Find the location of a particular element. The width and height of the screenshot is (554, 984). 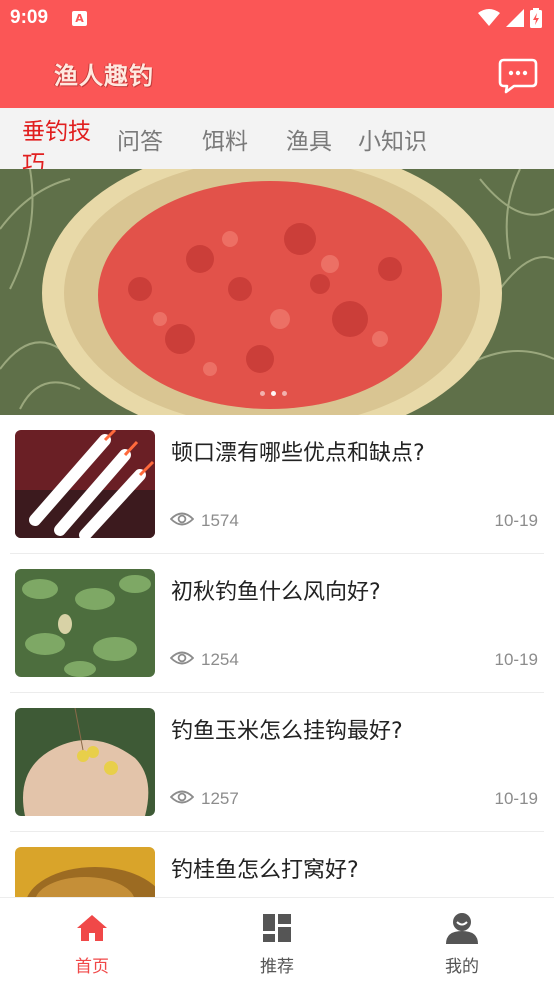

signal-icon is located at coordinates (515, 18).